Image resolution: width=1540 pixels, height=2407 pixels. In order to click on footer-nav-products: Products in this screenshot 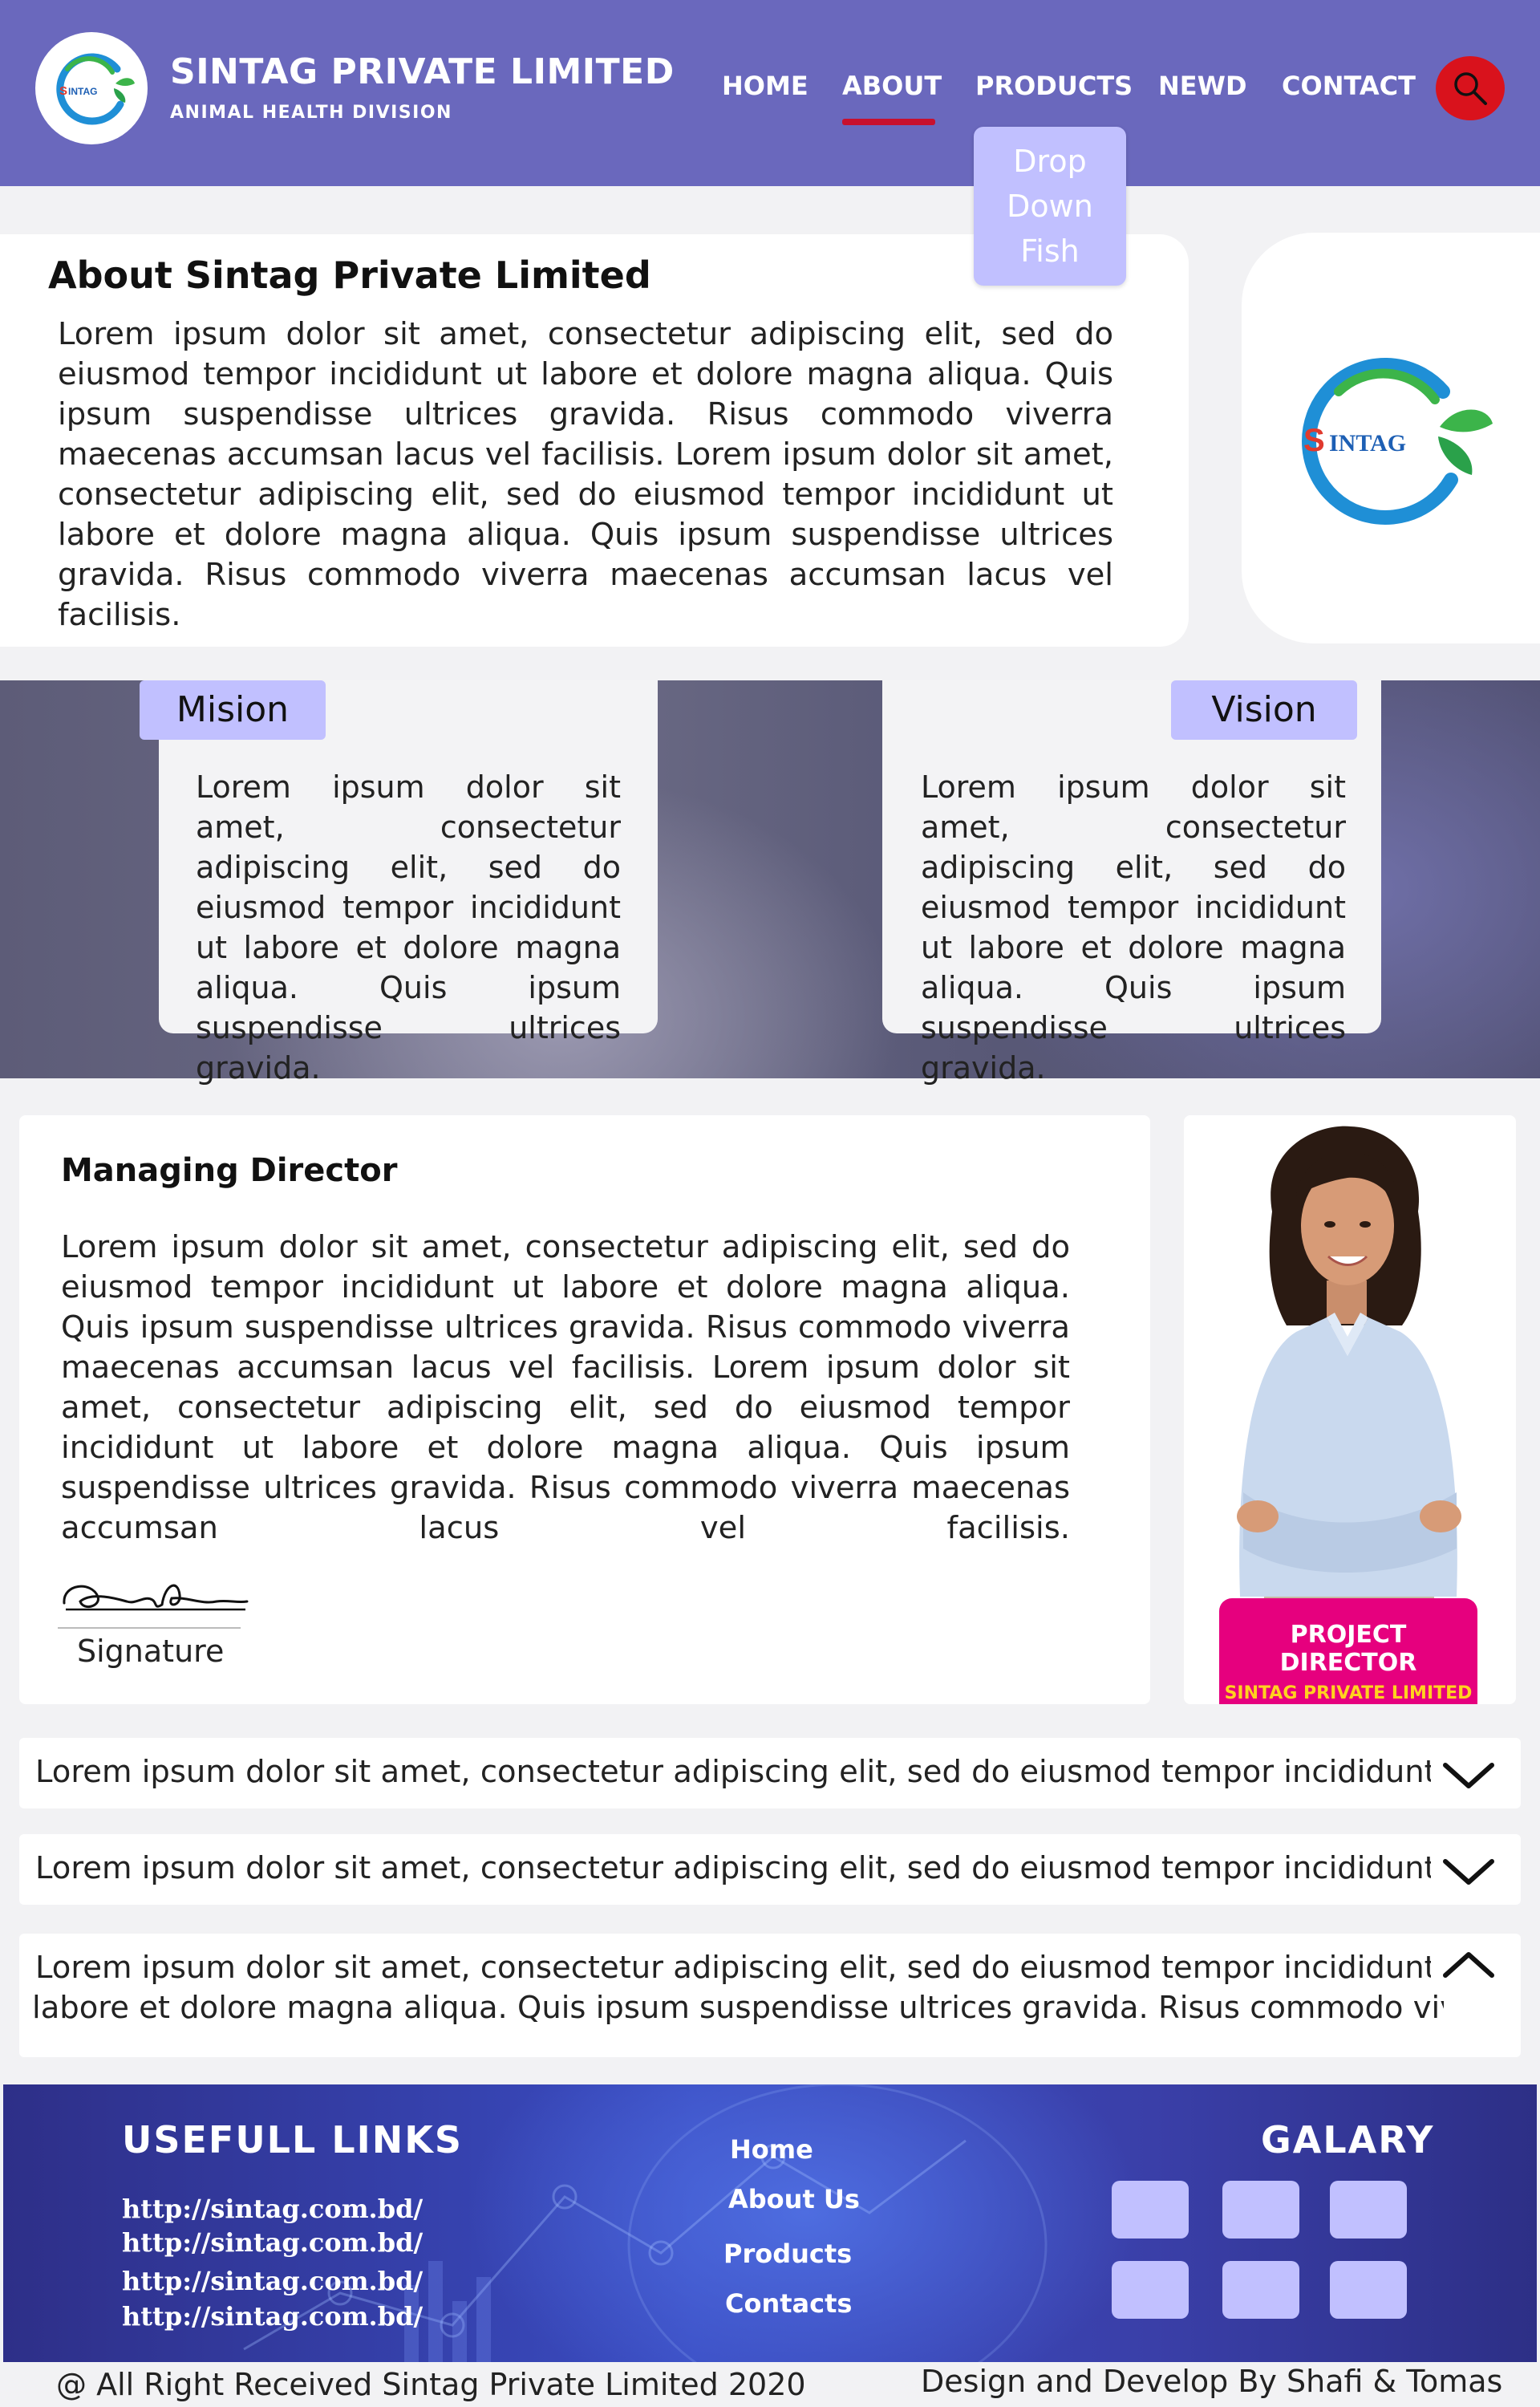, I will do `click(787, 2254)`.